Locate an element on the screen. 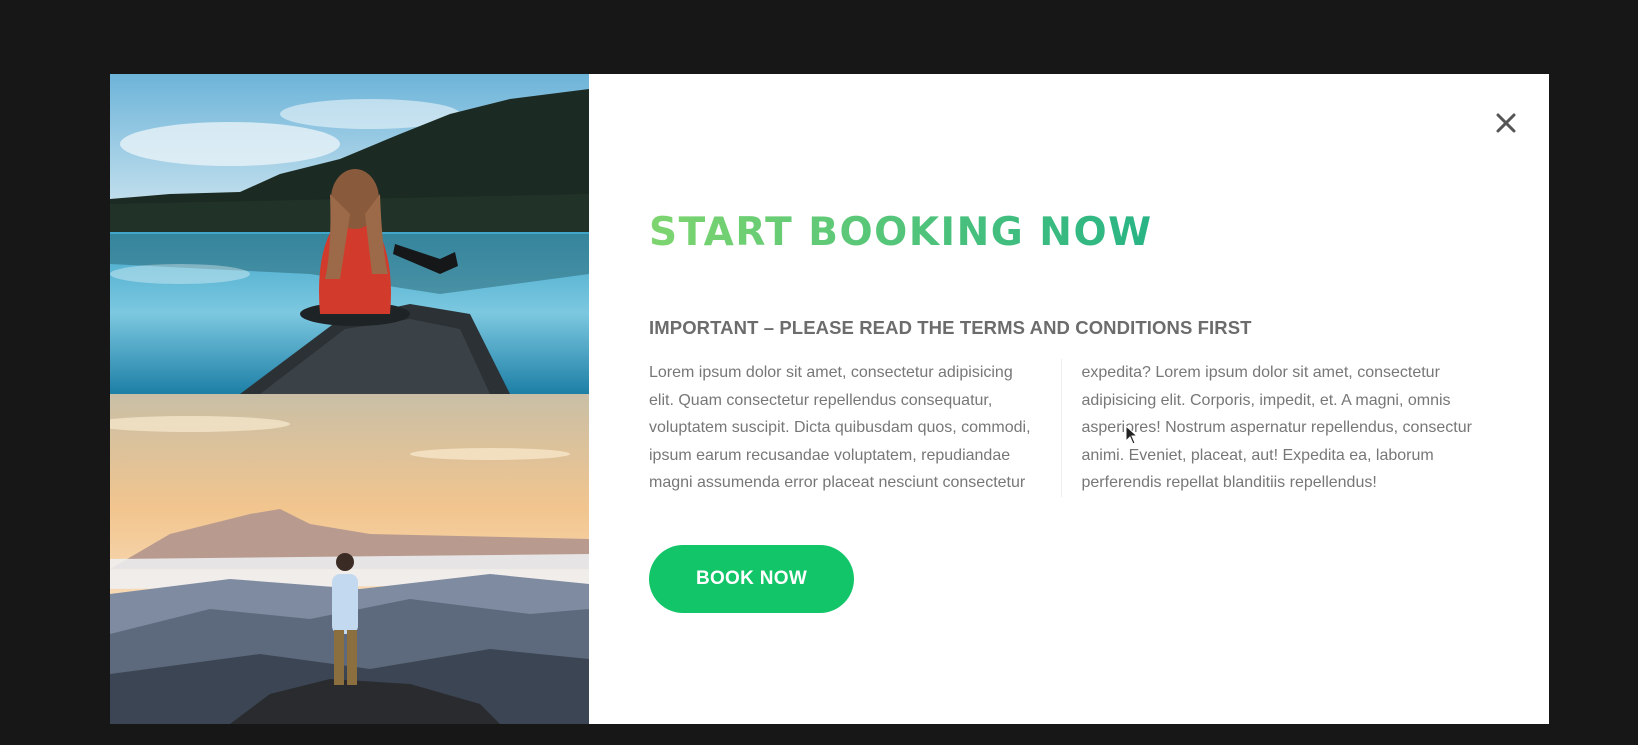  canoe-lake-photo is located at coordinates (349, 234).